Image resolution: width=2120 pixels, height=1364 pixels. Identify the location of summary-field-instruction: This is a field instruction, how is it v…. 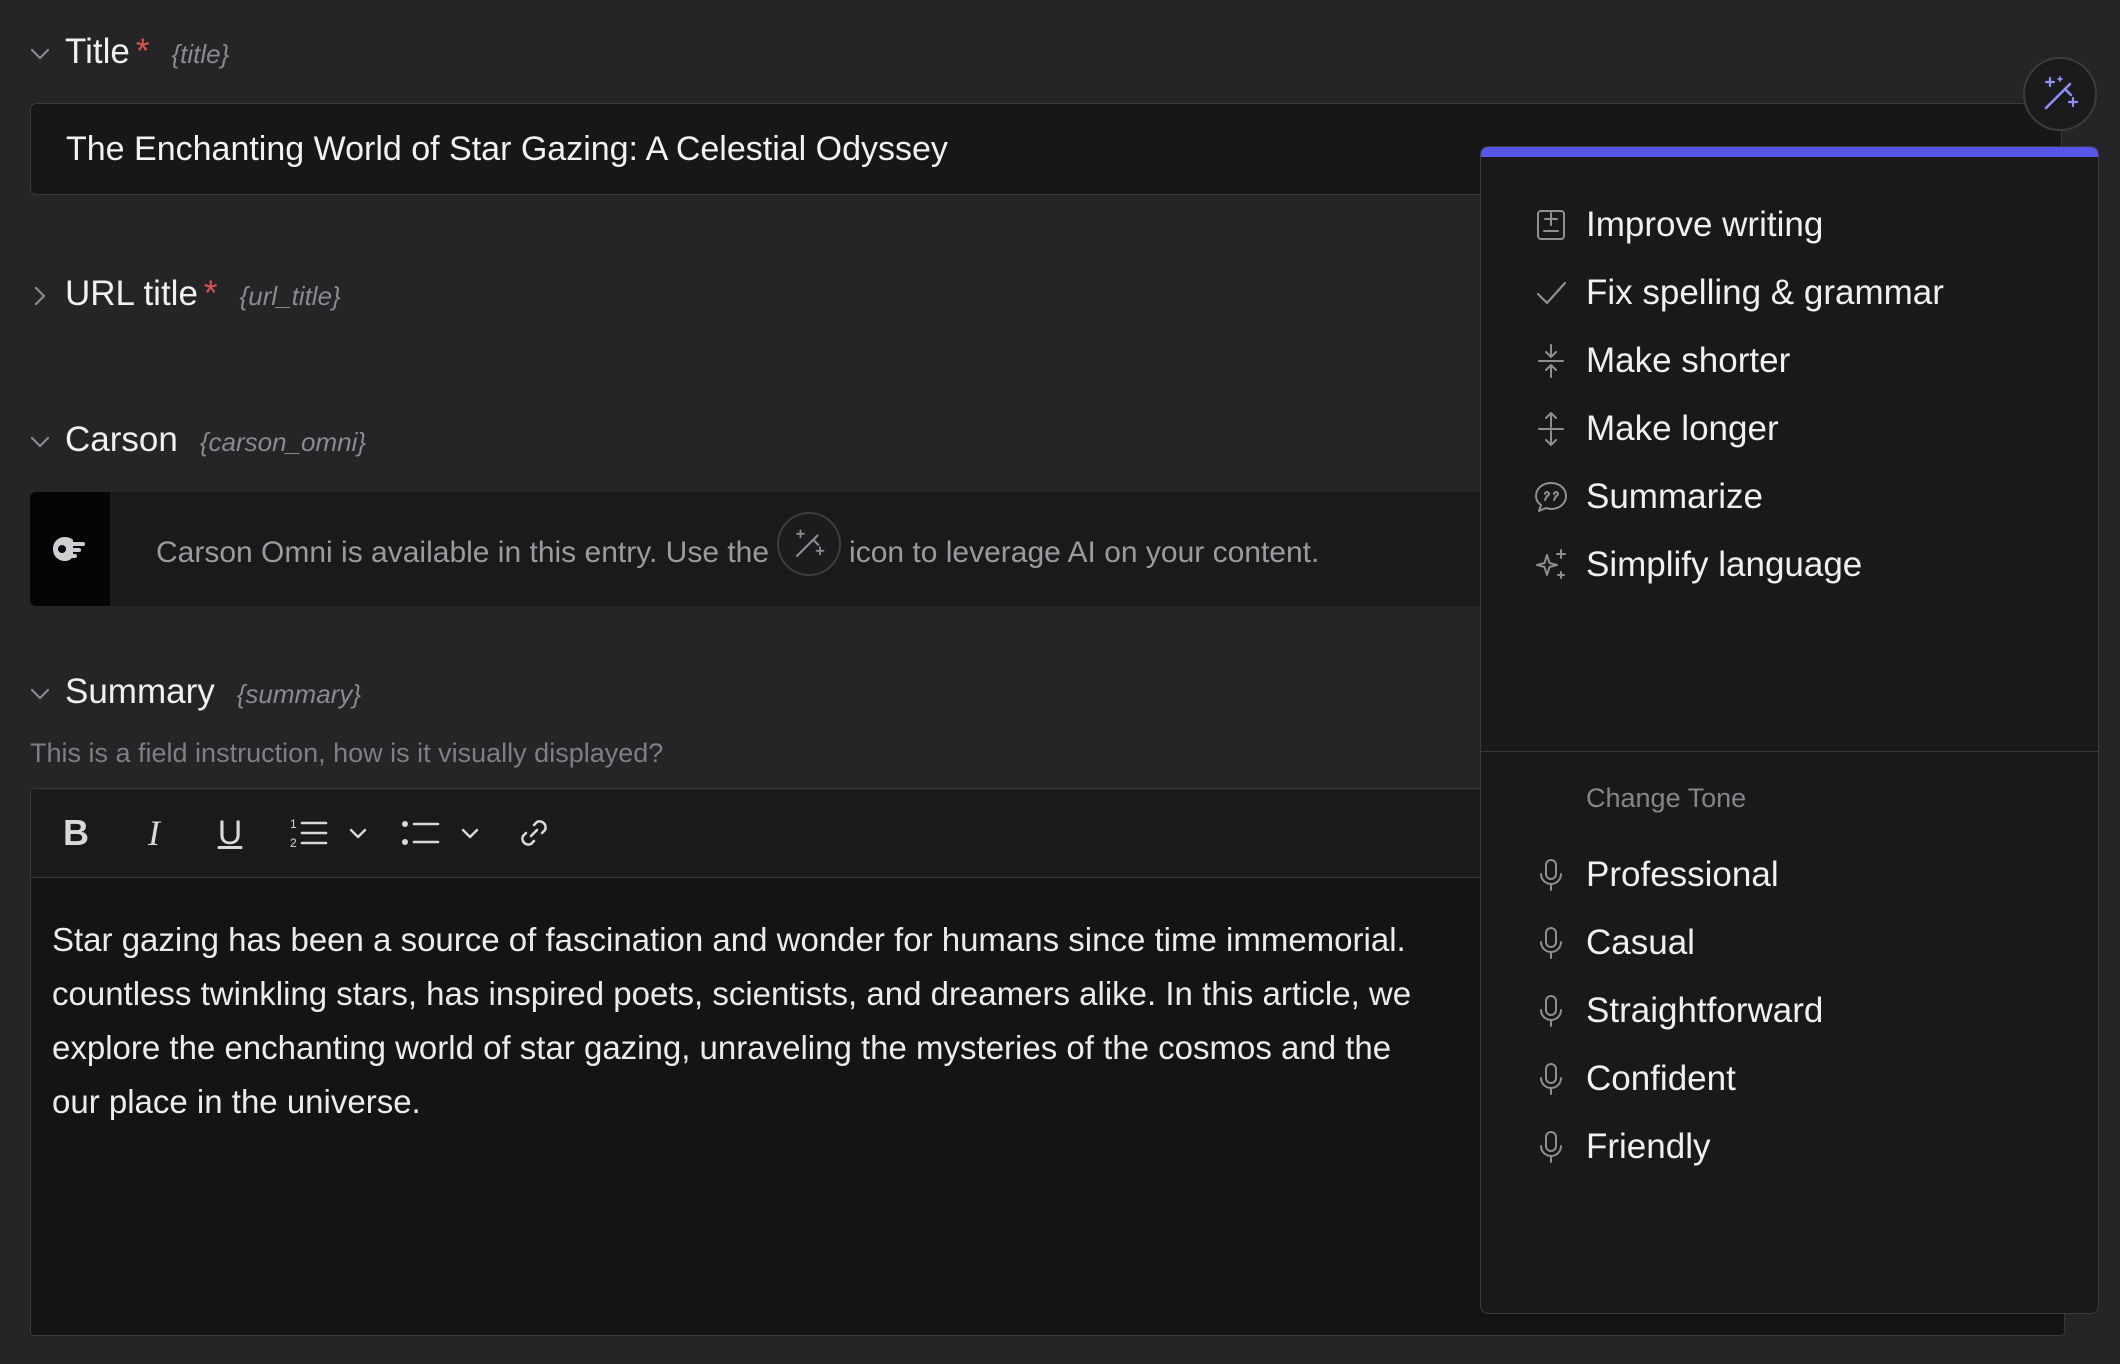
(347, 753).